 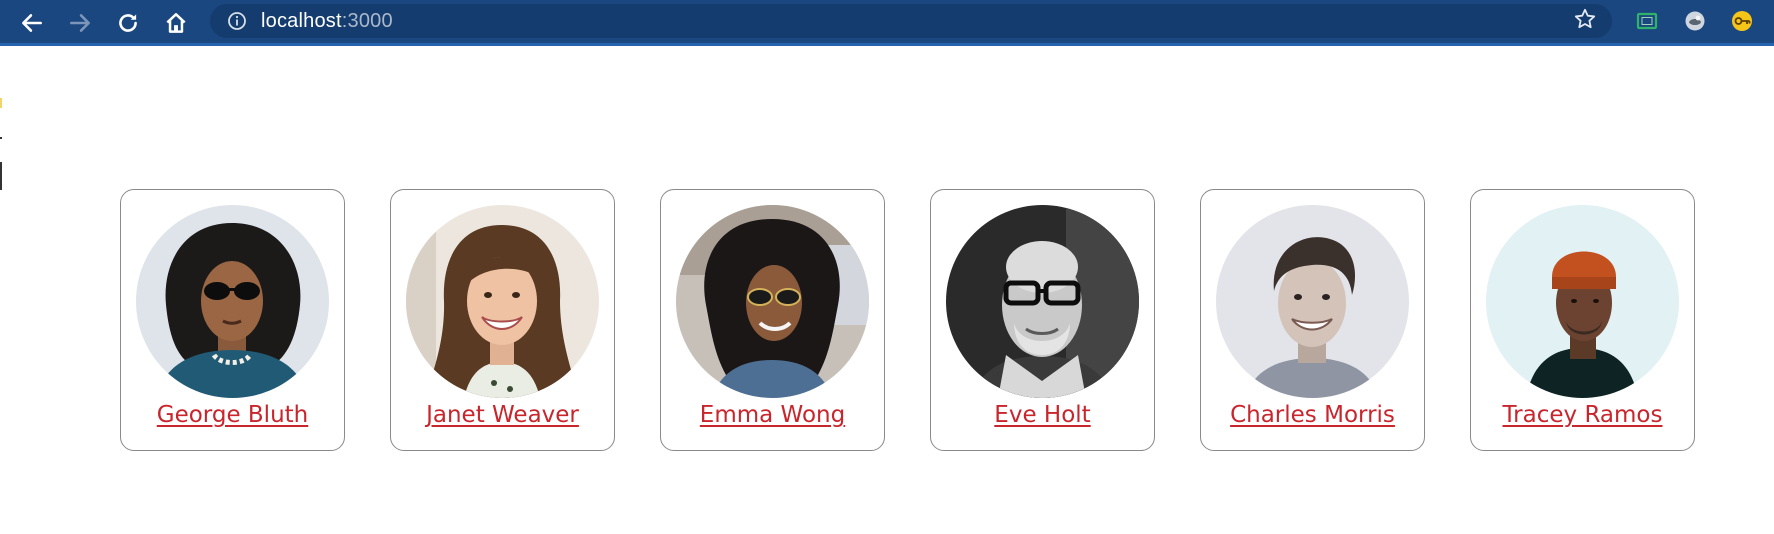 I want to click on user-name-link: Janet Weaver, so click(x=502, y=415).